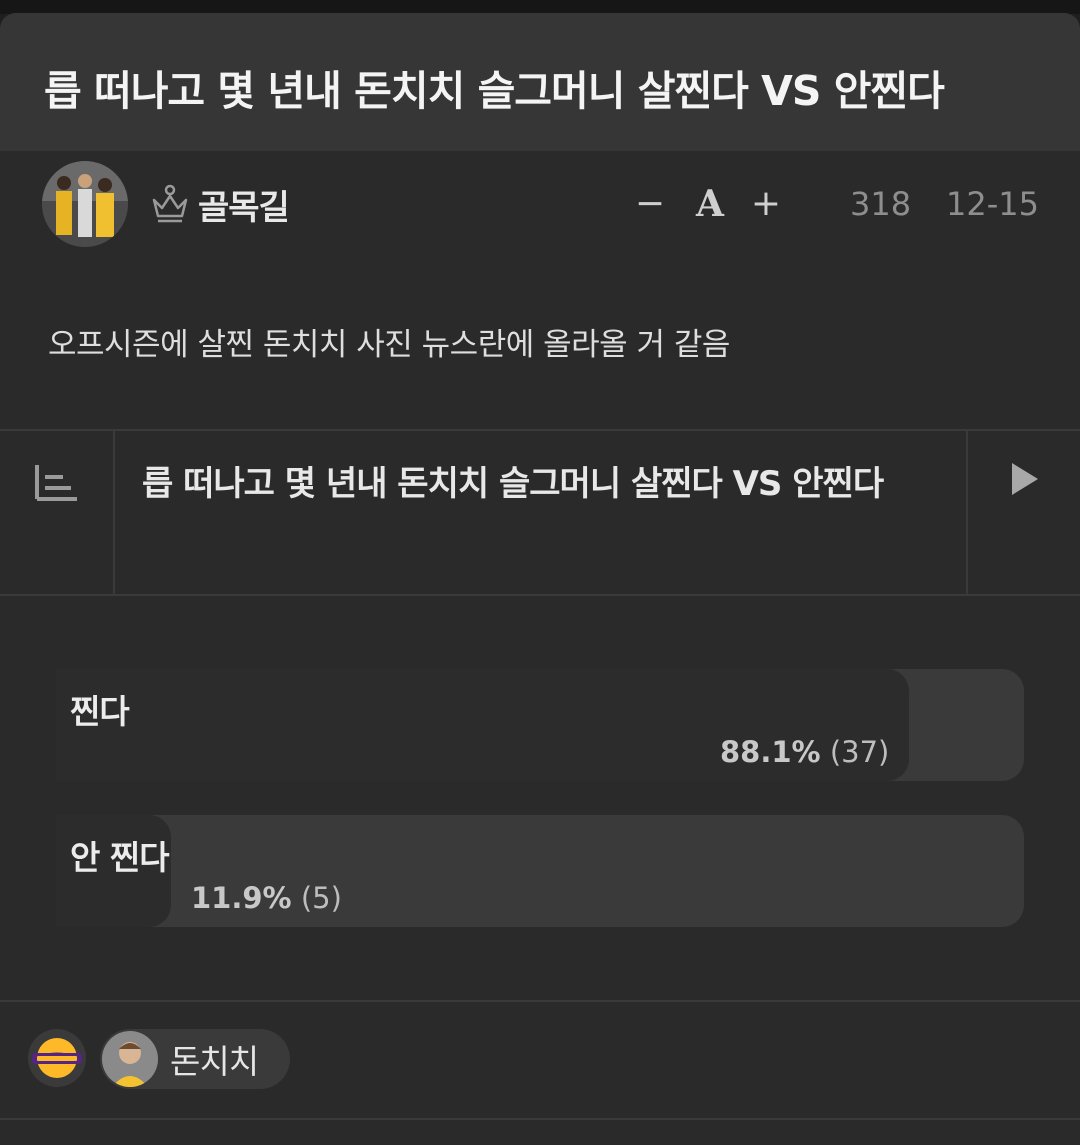 This screenshot has width=1080, height=1145. What do you see at coordinates (214, 1061) in the screenshot?
I see `tag-label: 돈치치` at bounding box center [214, 1061].